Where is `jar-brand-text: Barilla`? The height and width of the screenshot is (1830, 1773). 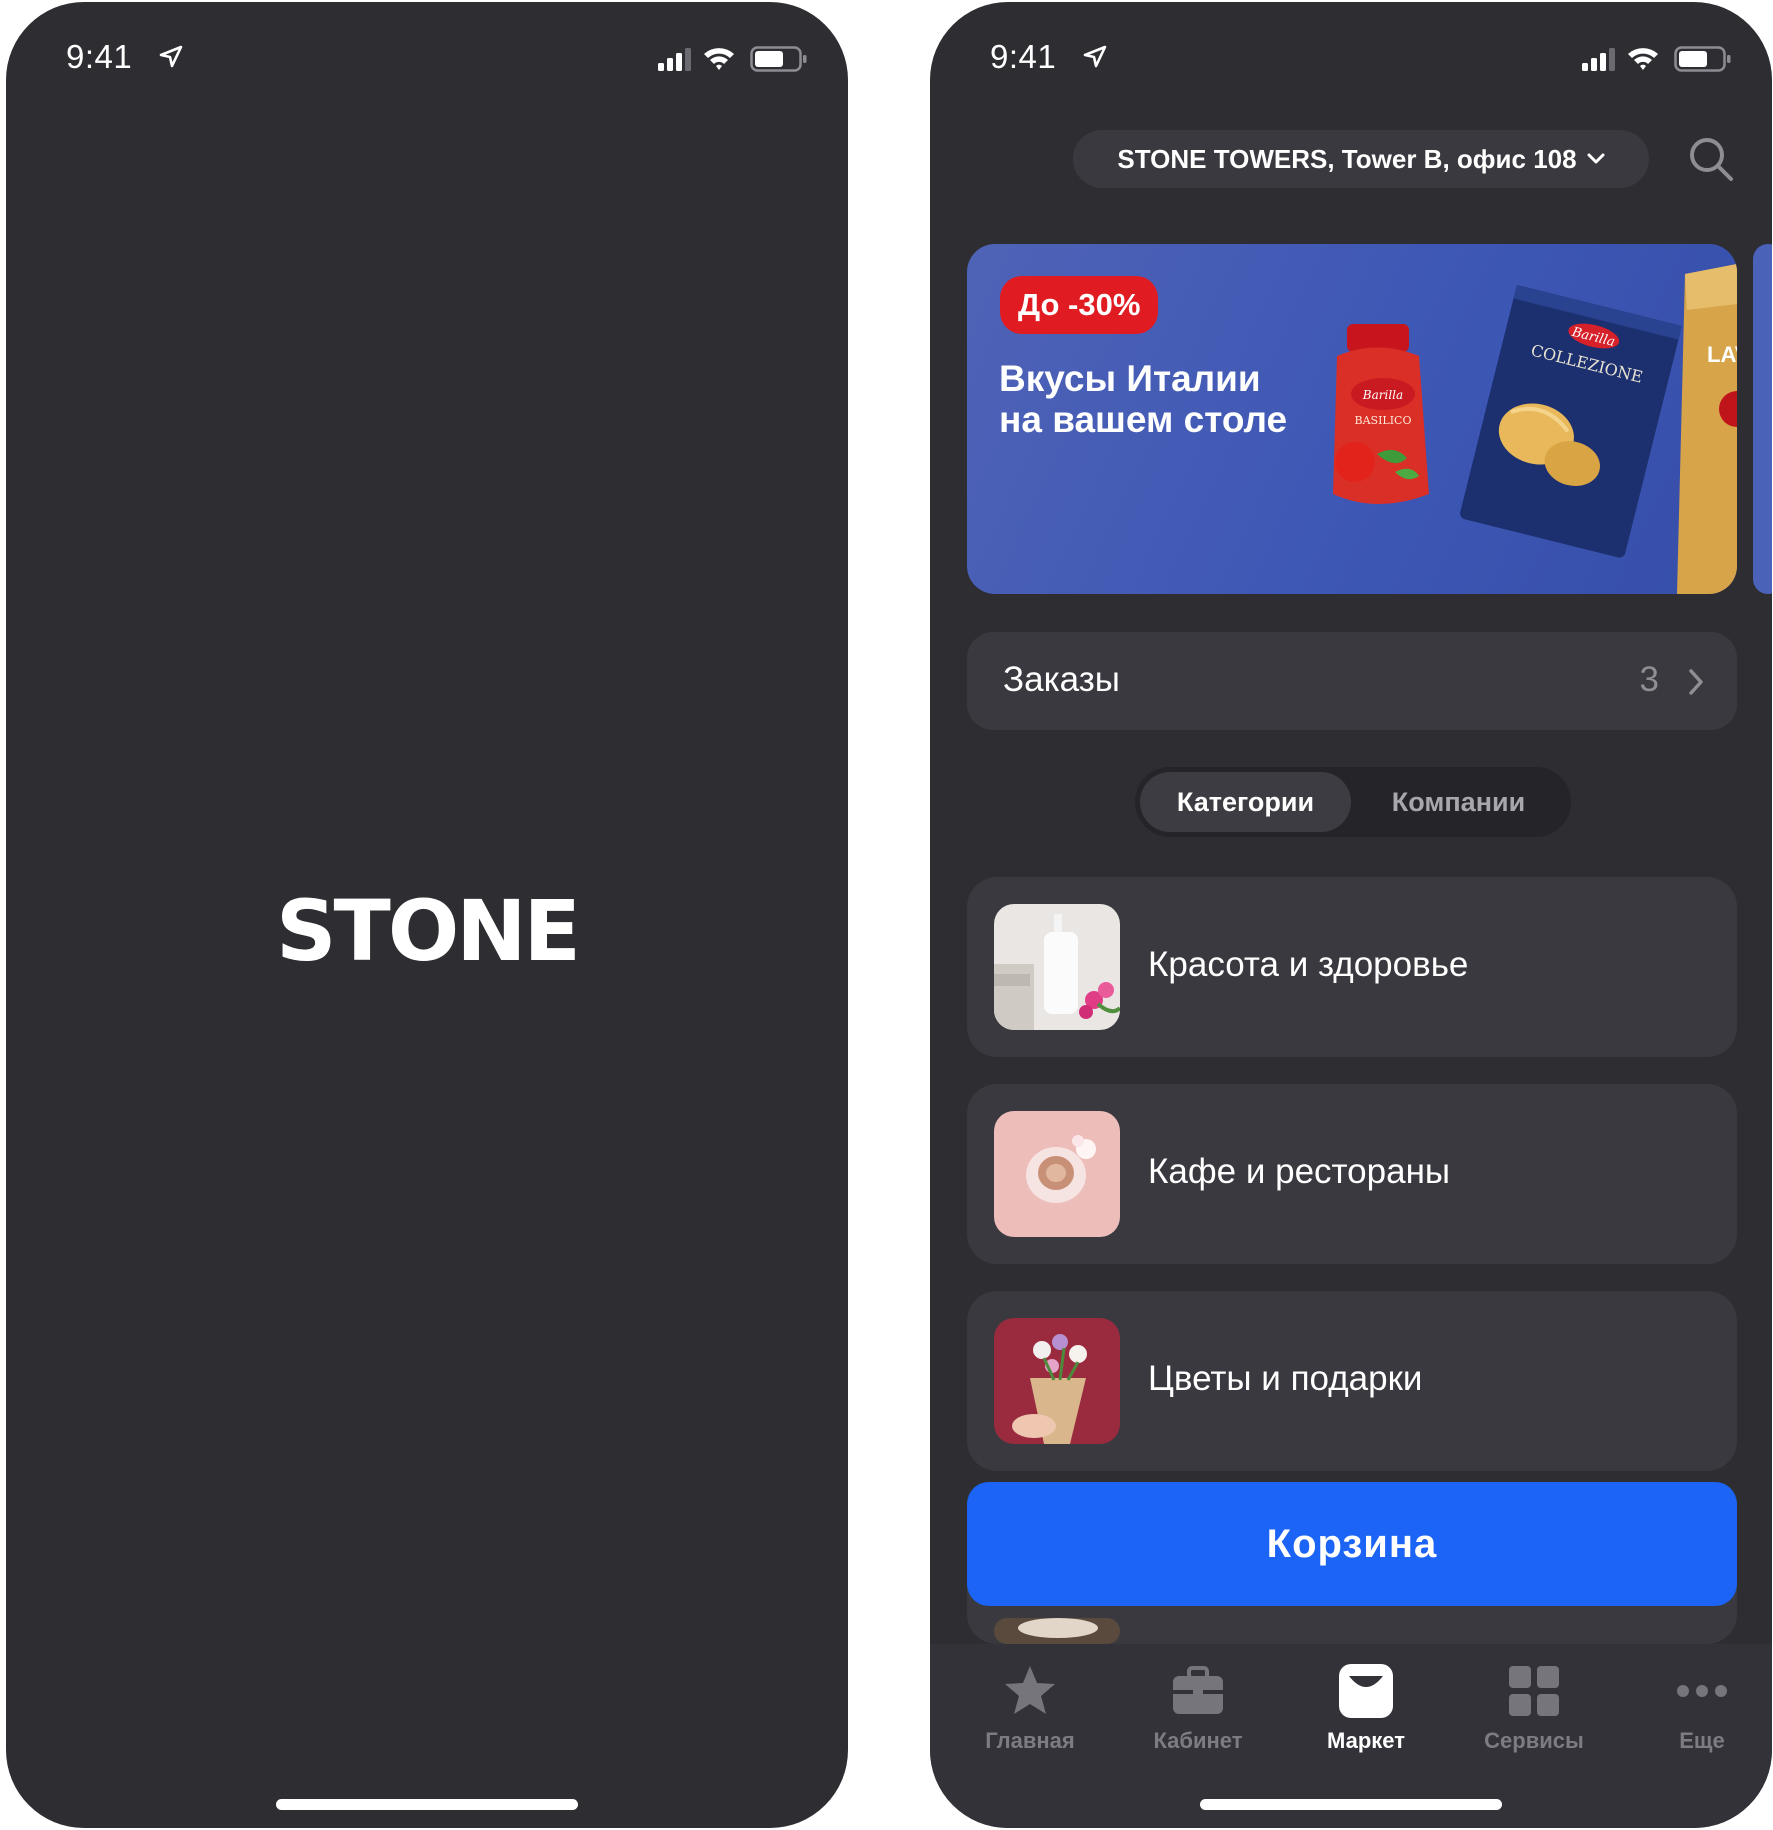 jar-brand-text: Barilla is located at coordinates (1382, 395).